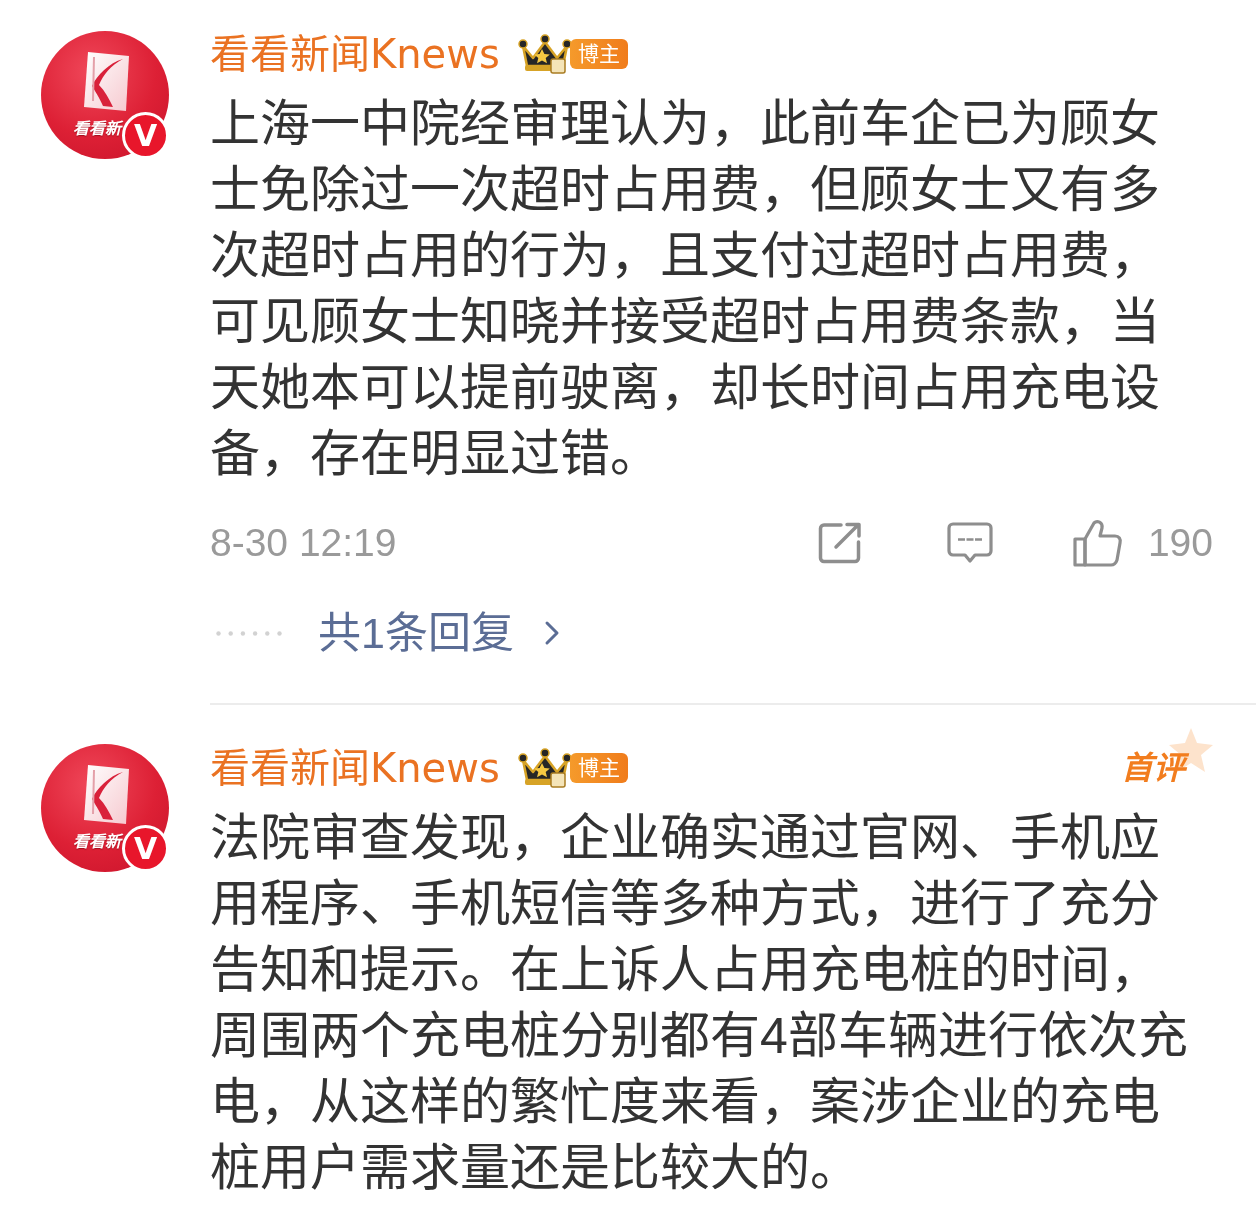 This screenshot has height=1228, width=1256. I want to click on first-comment-label: 首评, so click(1157, 768).